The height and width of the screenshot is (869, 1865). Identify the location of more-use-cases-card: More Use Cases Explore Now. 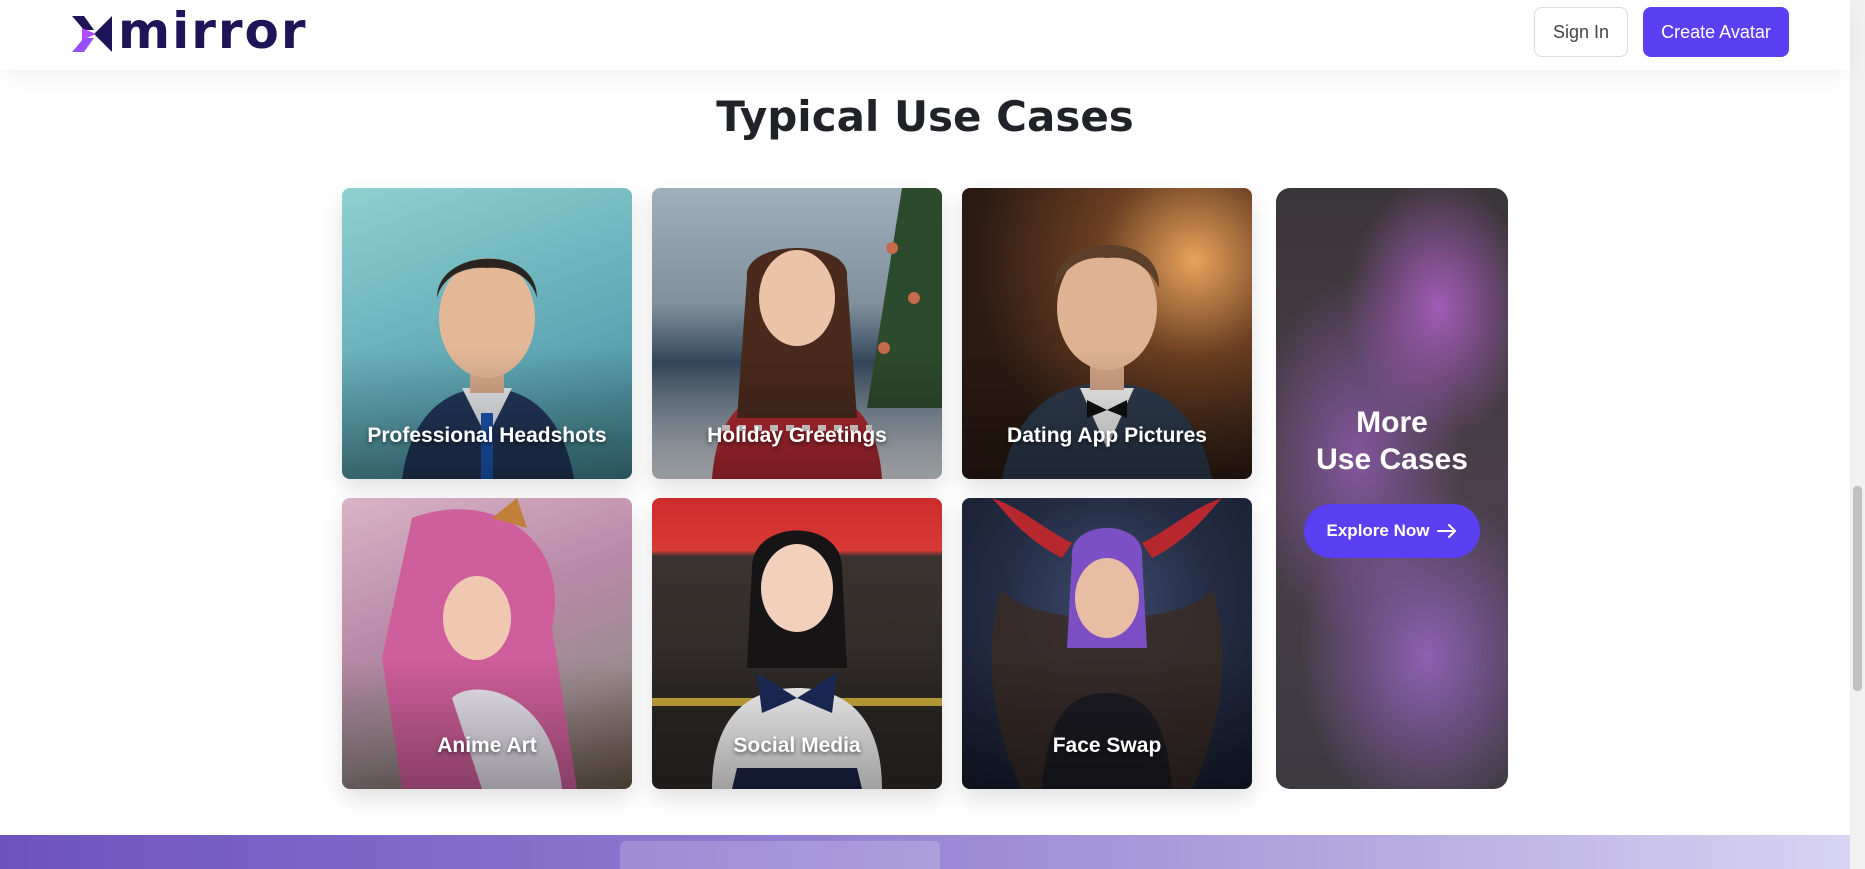
(1392, 488).